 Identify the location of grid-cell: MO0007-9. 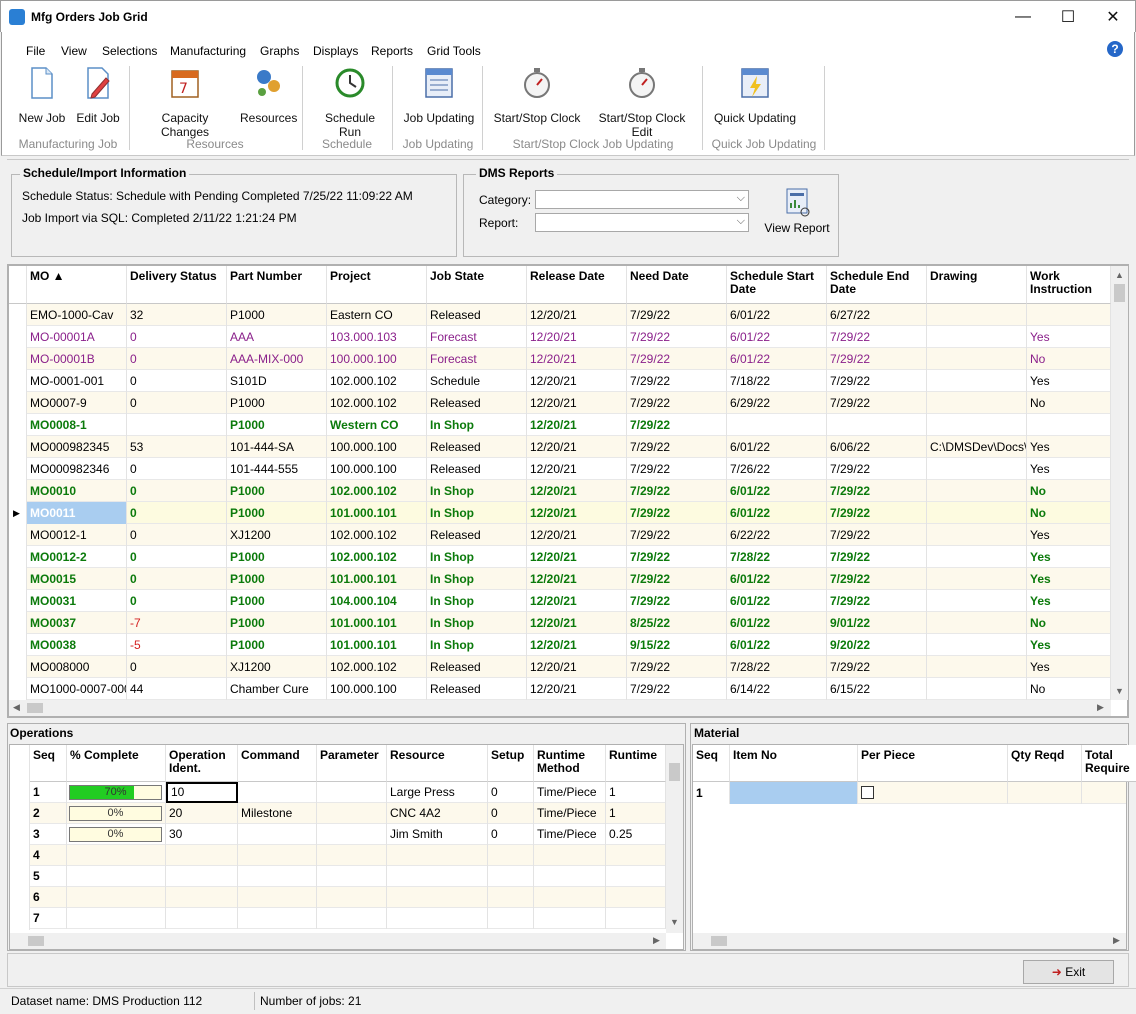
(77, 403).